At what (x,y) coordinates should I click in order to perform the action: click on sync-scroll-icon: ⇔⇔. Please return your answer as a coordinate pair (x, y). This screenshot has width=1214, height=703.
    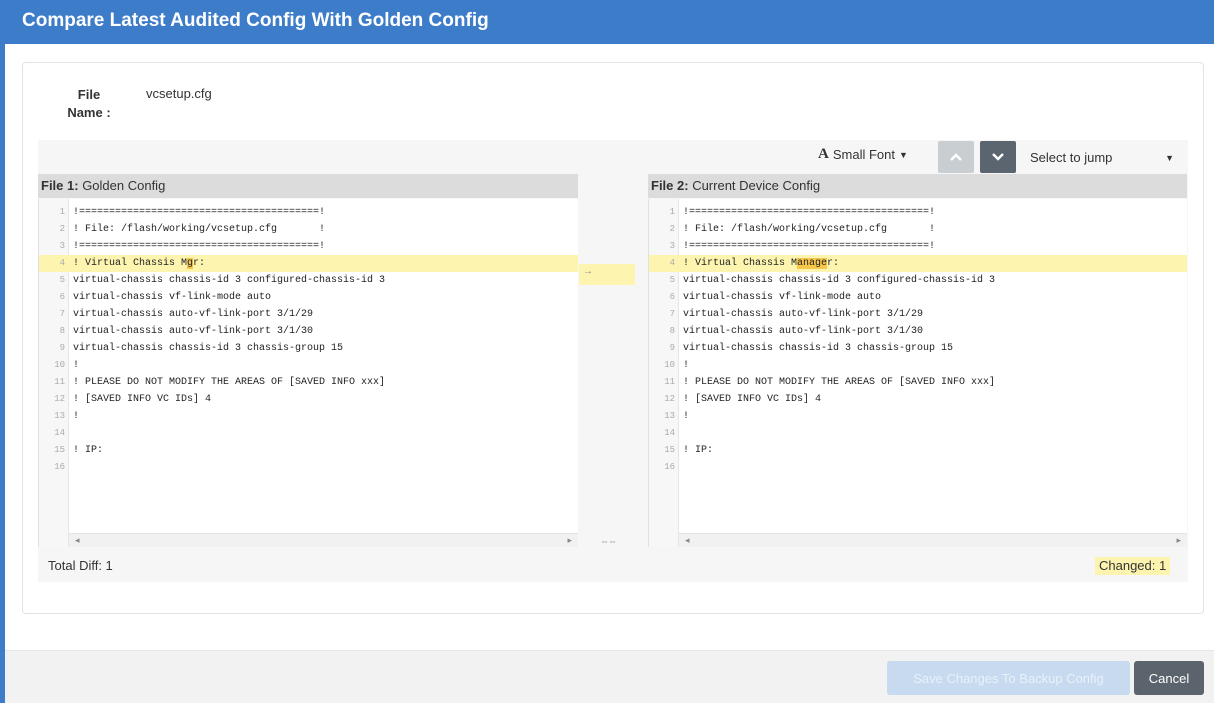
    Looking at the image, I should click on (608, 541).